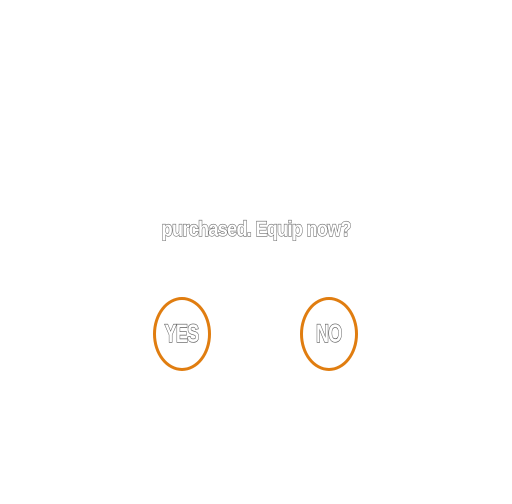  What do you see at coordinates (256, 229) in the screenshot?
I see `equip-prompt-message: purchased. Equip now?` at bounding box center [256, 229].